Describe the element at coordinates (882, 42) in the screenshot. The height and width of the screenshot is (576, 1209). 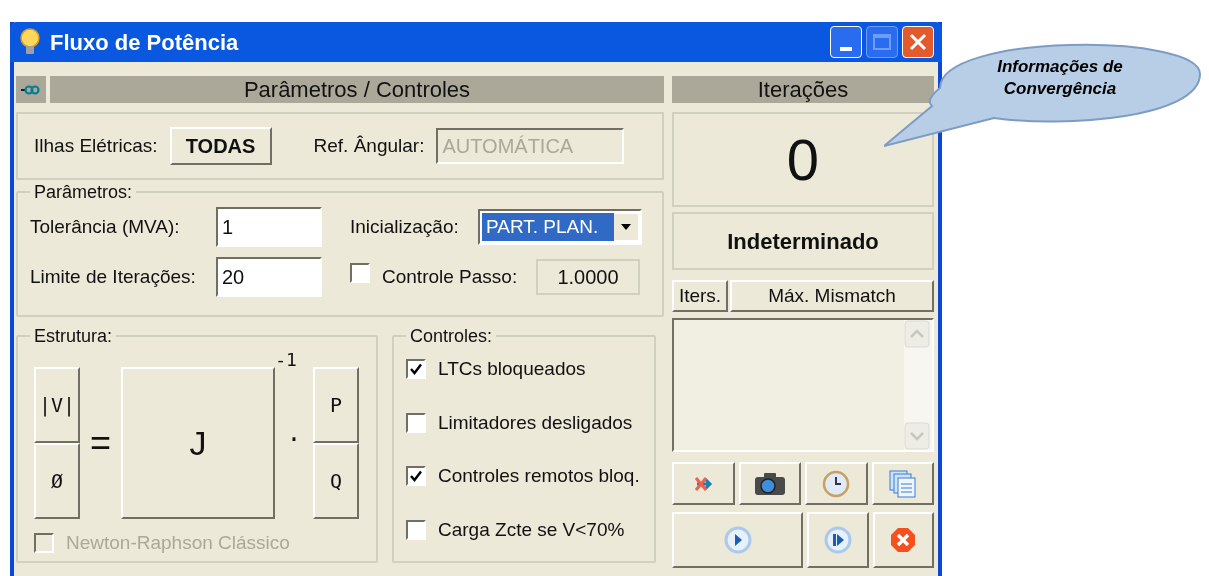
I see `maximize-icon` at that location.